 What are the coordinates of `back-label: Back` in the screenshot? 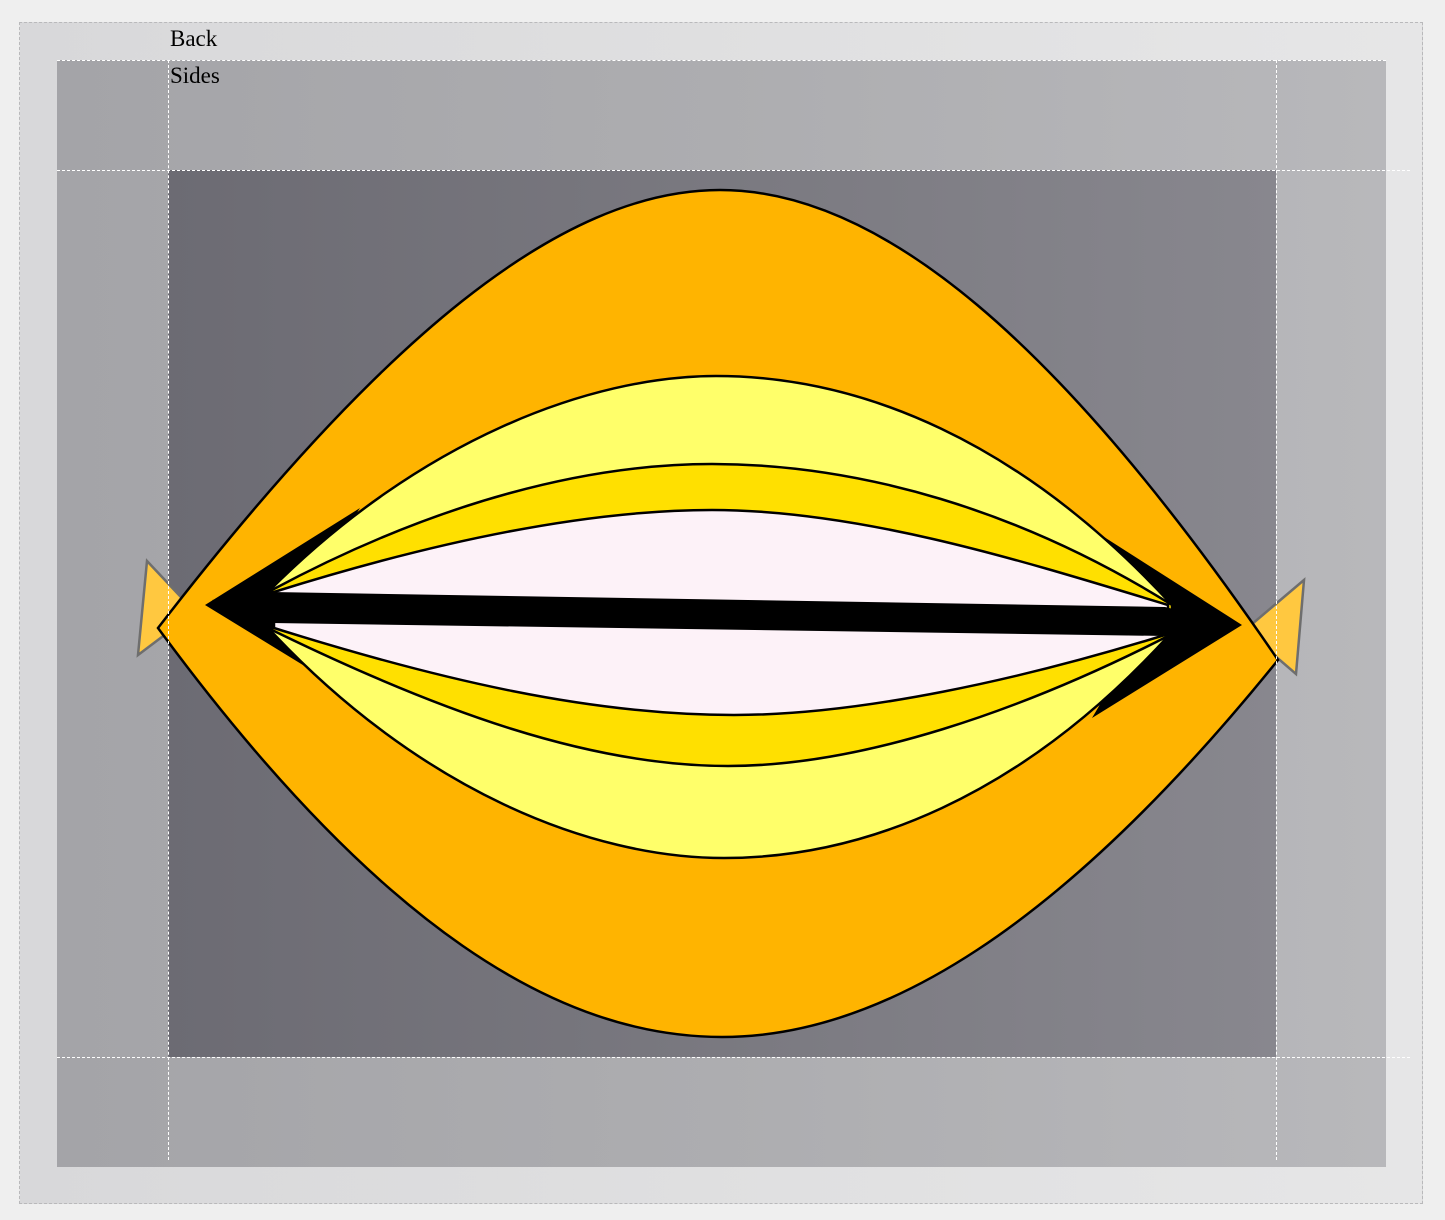 It's located at (194, 38).